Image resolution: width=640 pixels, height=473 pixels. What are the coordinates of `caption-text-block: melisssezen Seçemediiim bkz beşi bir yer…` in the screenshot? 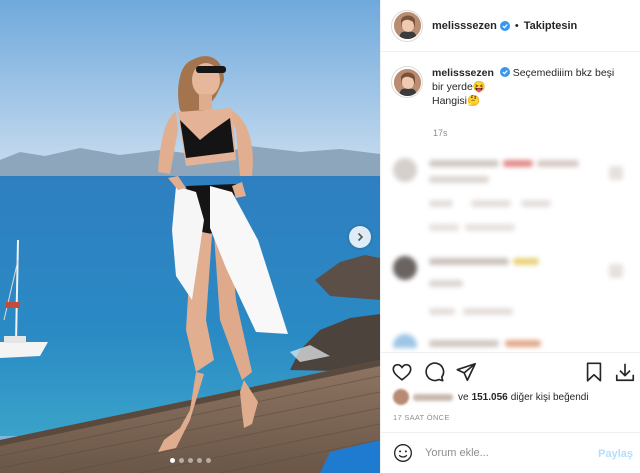 It's located at (529, 87).